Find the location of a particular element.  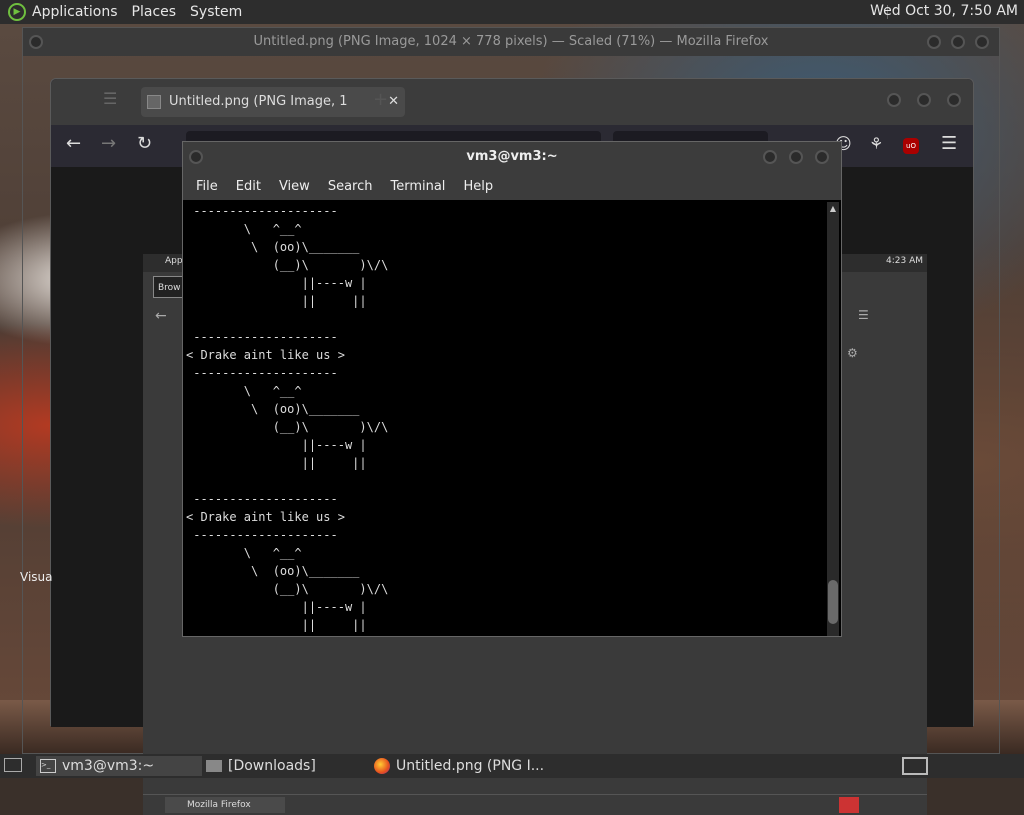

tab-list-icon: ☰ is located at coordinates (110, 98).